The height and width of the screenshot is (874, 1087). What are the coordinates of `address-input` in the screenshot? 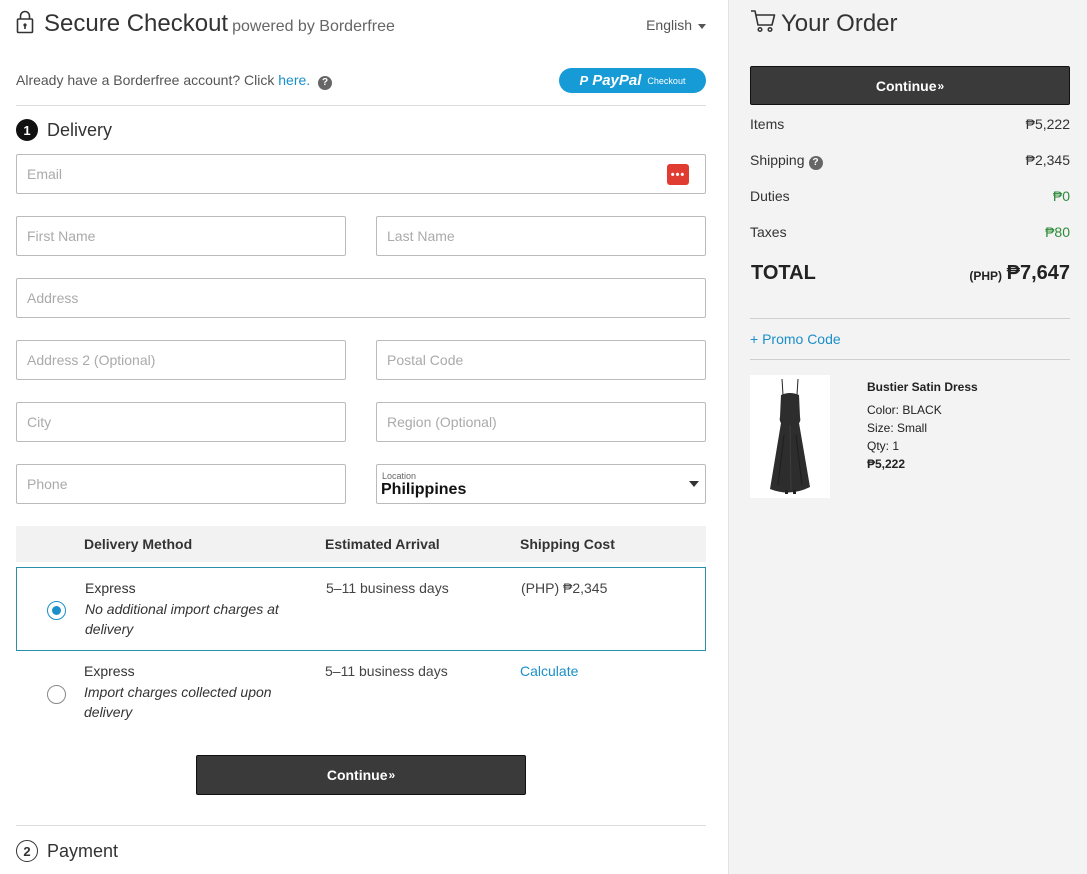 It's located at (361, 298).